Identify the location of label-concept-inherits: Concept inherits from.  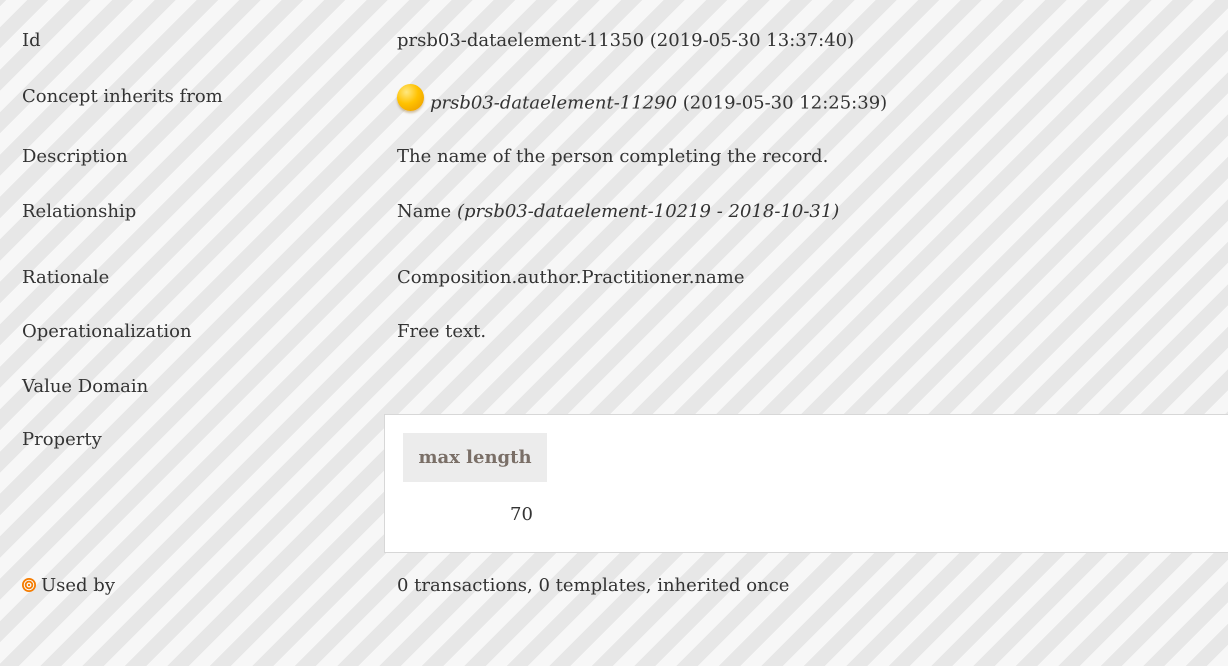
(122, 96).